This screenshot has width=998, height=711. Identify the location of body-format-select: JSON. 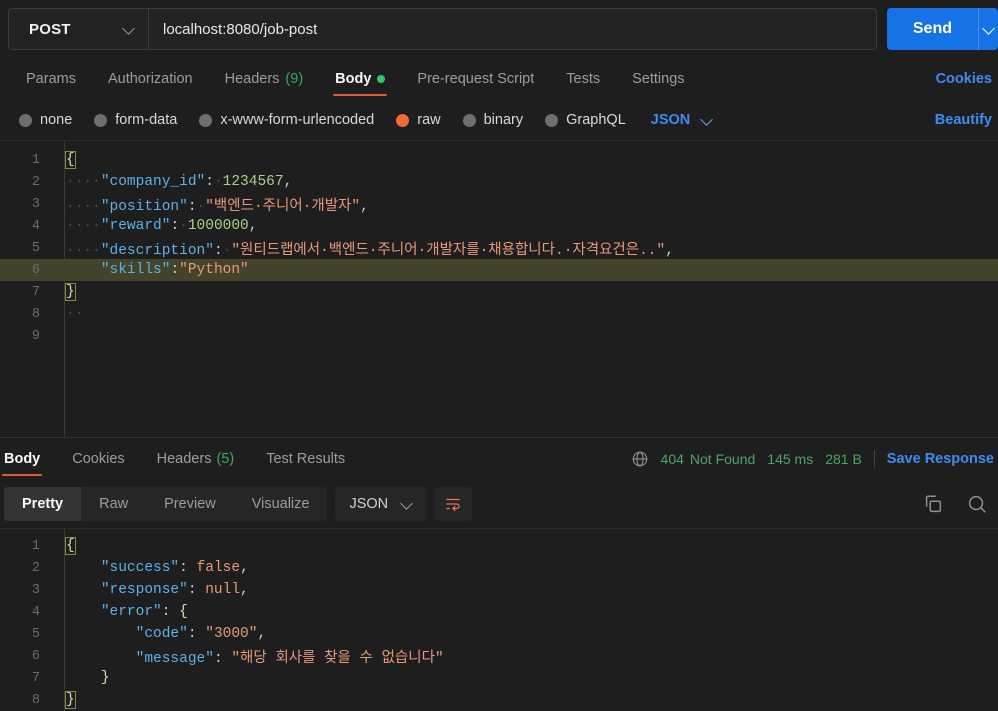
(680, 120).